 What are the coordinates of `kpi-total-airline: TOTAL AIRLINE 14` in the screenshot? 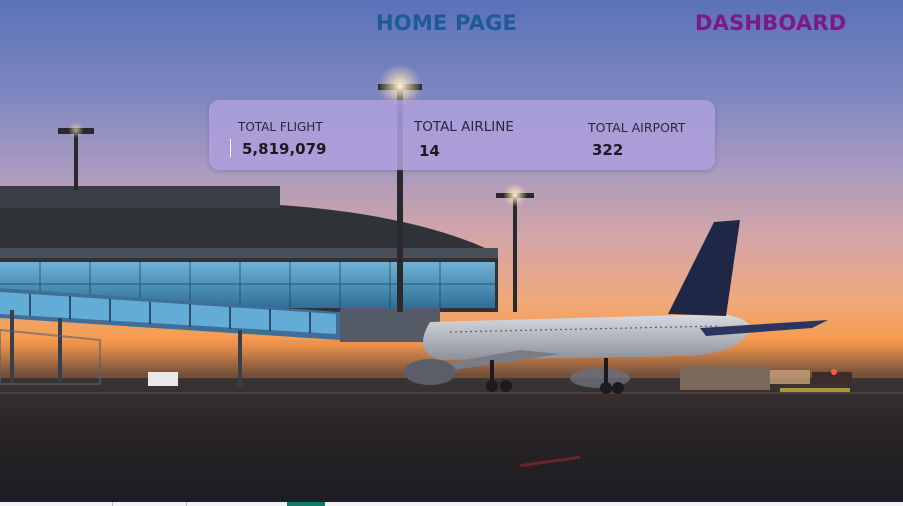 It's located at (484, 135).